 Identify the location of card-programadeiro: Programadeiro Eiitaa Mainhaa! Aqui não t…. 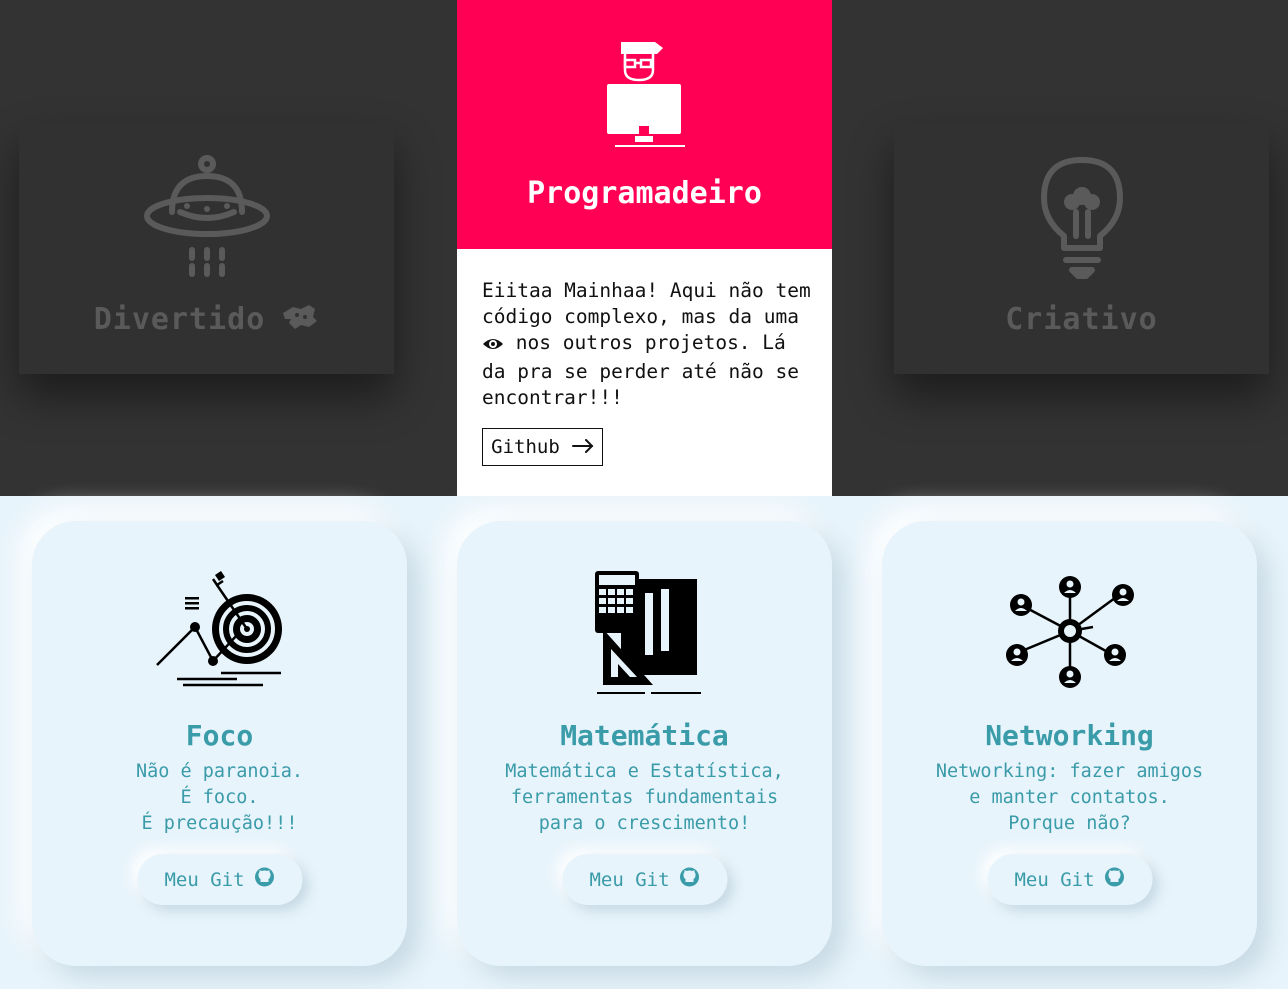
(644, 248).